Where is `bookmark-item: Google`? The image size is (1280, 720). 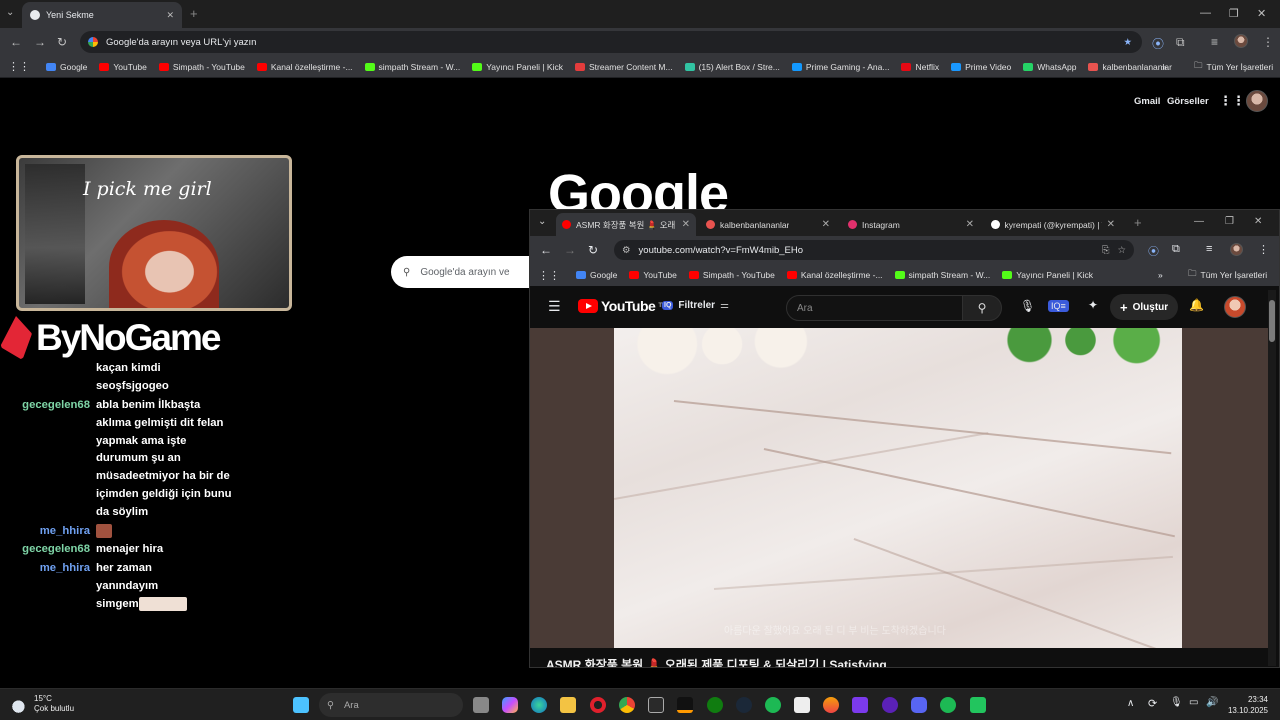 bookmark-item: Google is located at coordinates (66, 67).